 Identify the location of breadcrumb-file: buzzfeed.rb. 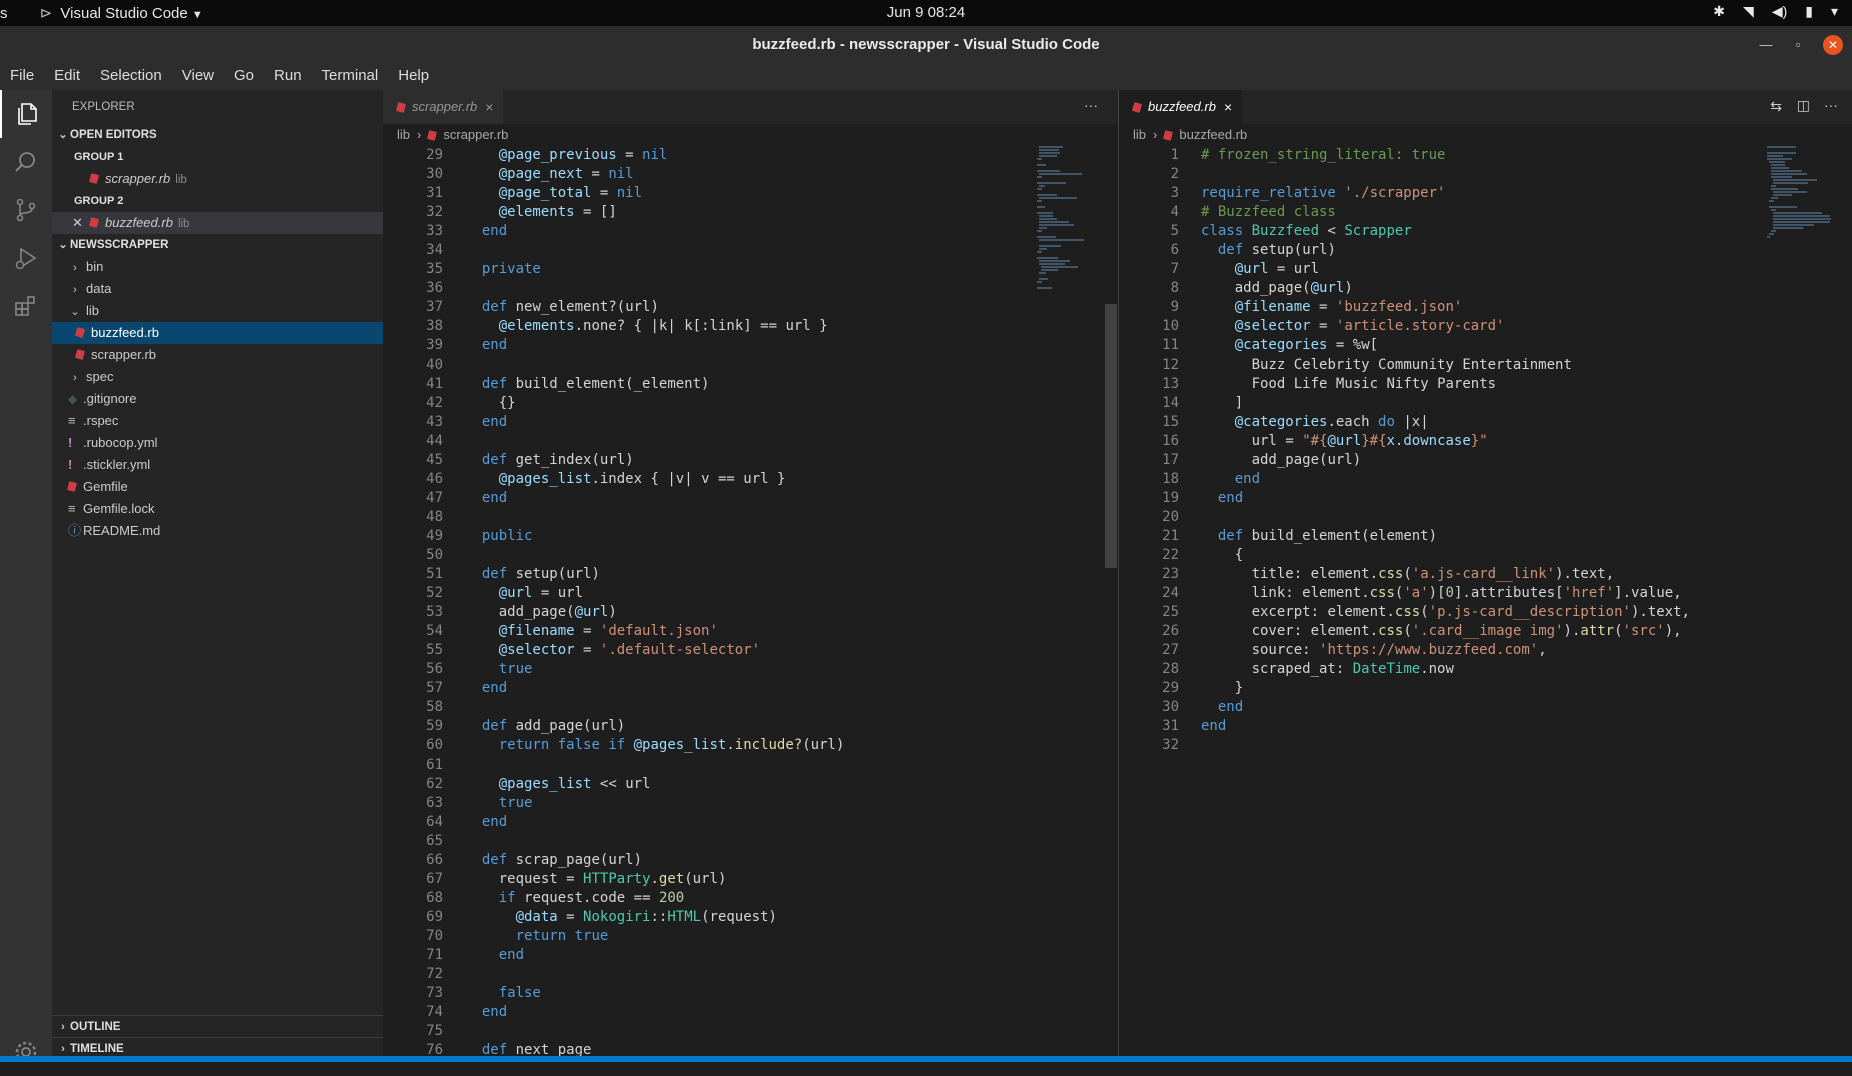
(1213, 135).